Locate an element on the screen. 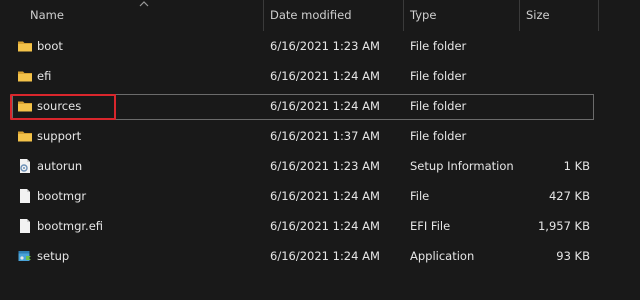  file-name: efi is located at coordinates (44, 76).